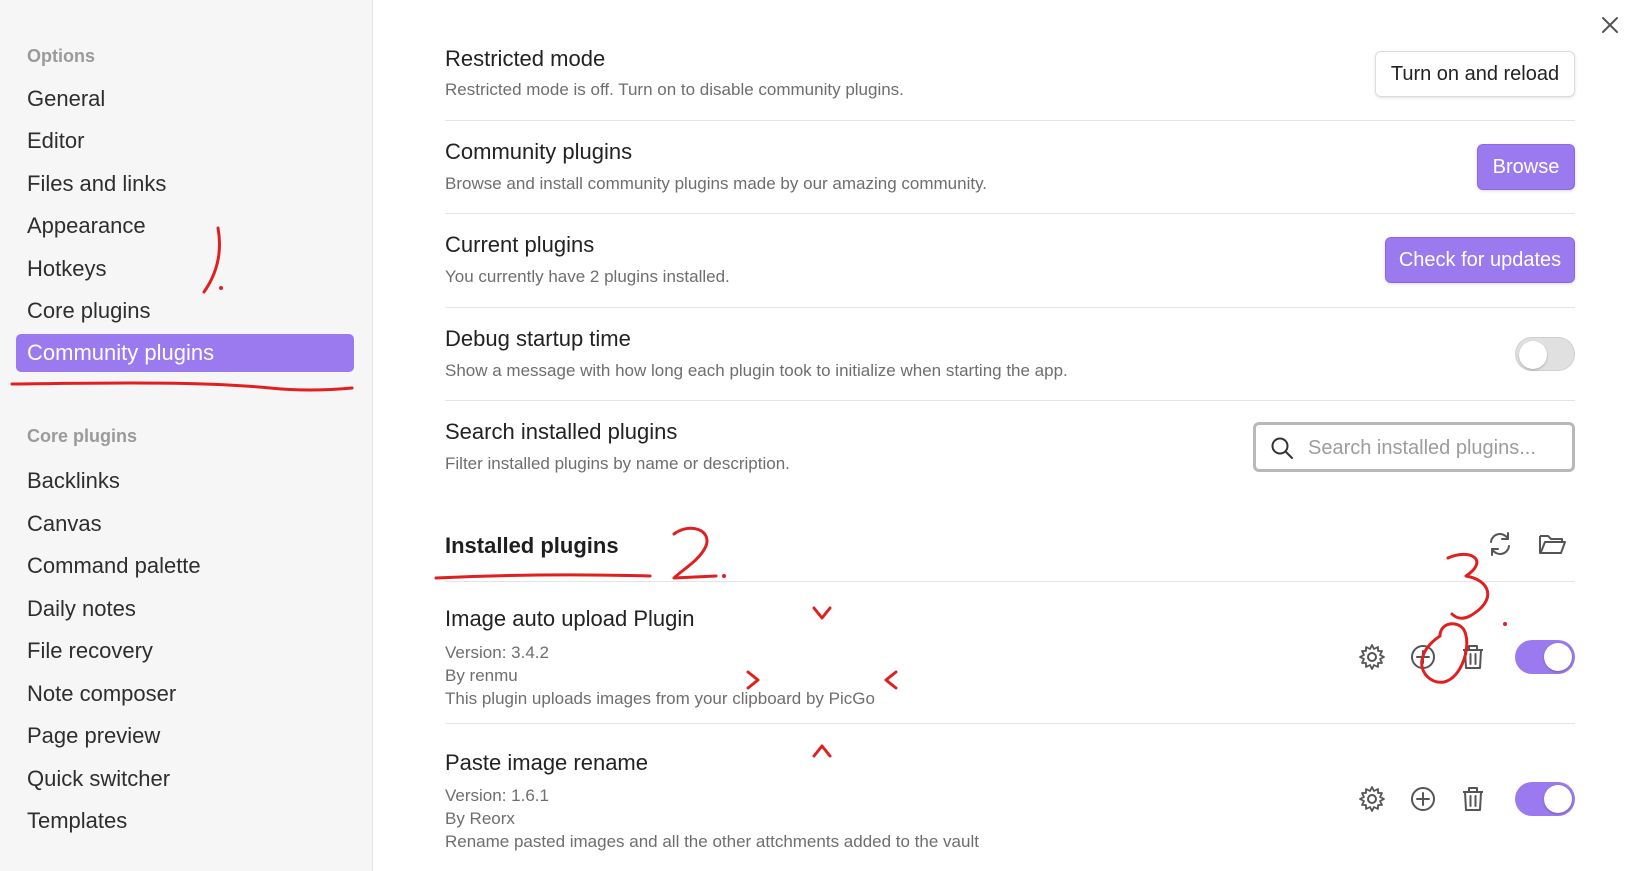 This screenshot has width=1642, height=871. What do you see at coordinates (520, 244) in the screenshot?
I see `setting-name: Current plugins` at bounding box center [520, 244].